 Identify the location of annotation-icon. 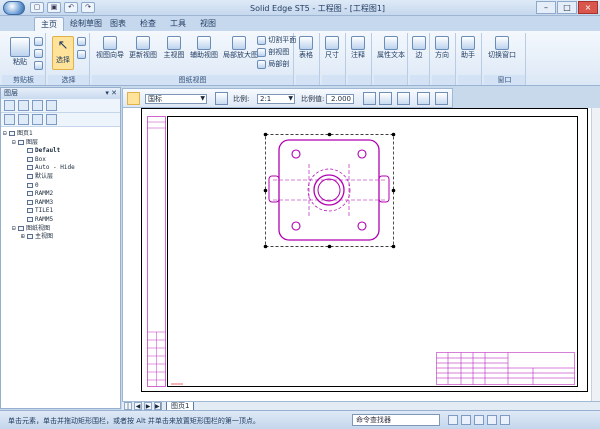
(358, 43).